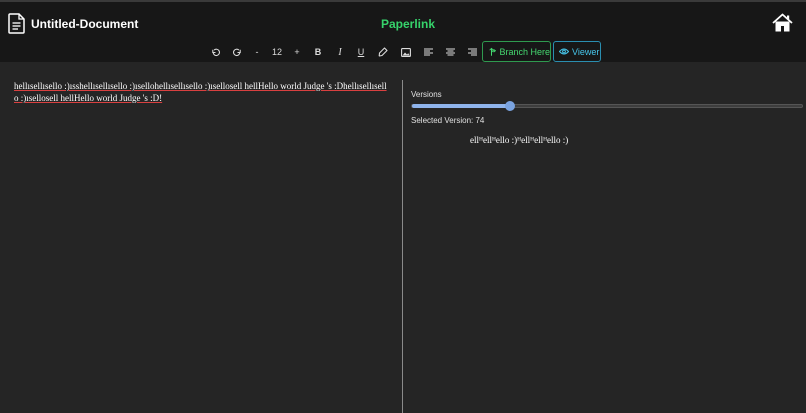 Image resolution: width=806 pixels, height=413 pixels. What do you see at coordinates (586, 51) in the screenshot?
I see `viewer-label: Viewer` at bounding box center [586, 51].